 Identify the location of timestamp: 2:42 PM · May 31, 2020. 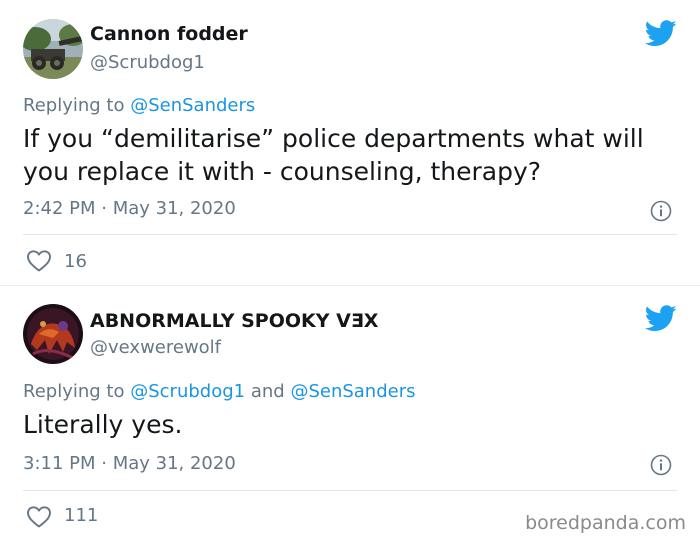
(129, 208).